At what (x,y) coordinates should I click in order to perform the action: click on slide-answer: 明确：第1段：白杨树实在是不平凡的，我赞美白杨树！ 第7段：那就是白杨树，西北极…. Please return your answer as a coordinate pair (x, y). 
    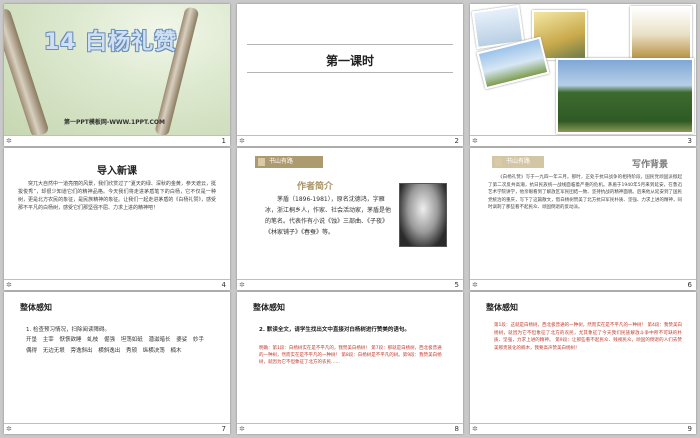
    Looking at the image, I should click on (350, 355).